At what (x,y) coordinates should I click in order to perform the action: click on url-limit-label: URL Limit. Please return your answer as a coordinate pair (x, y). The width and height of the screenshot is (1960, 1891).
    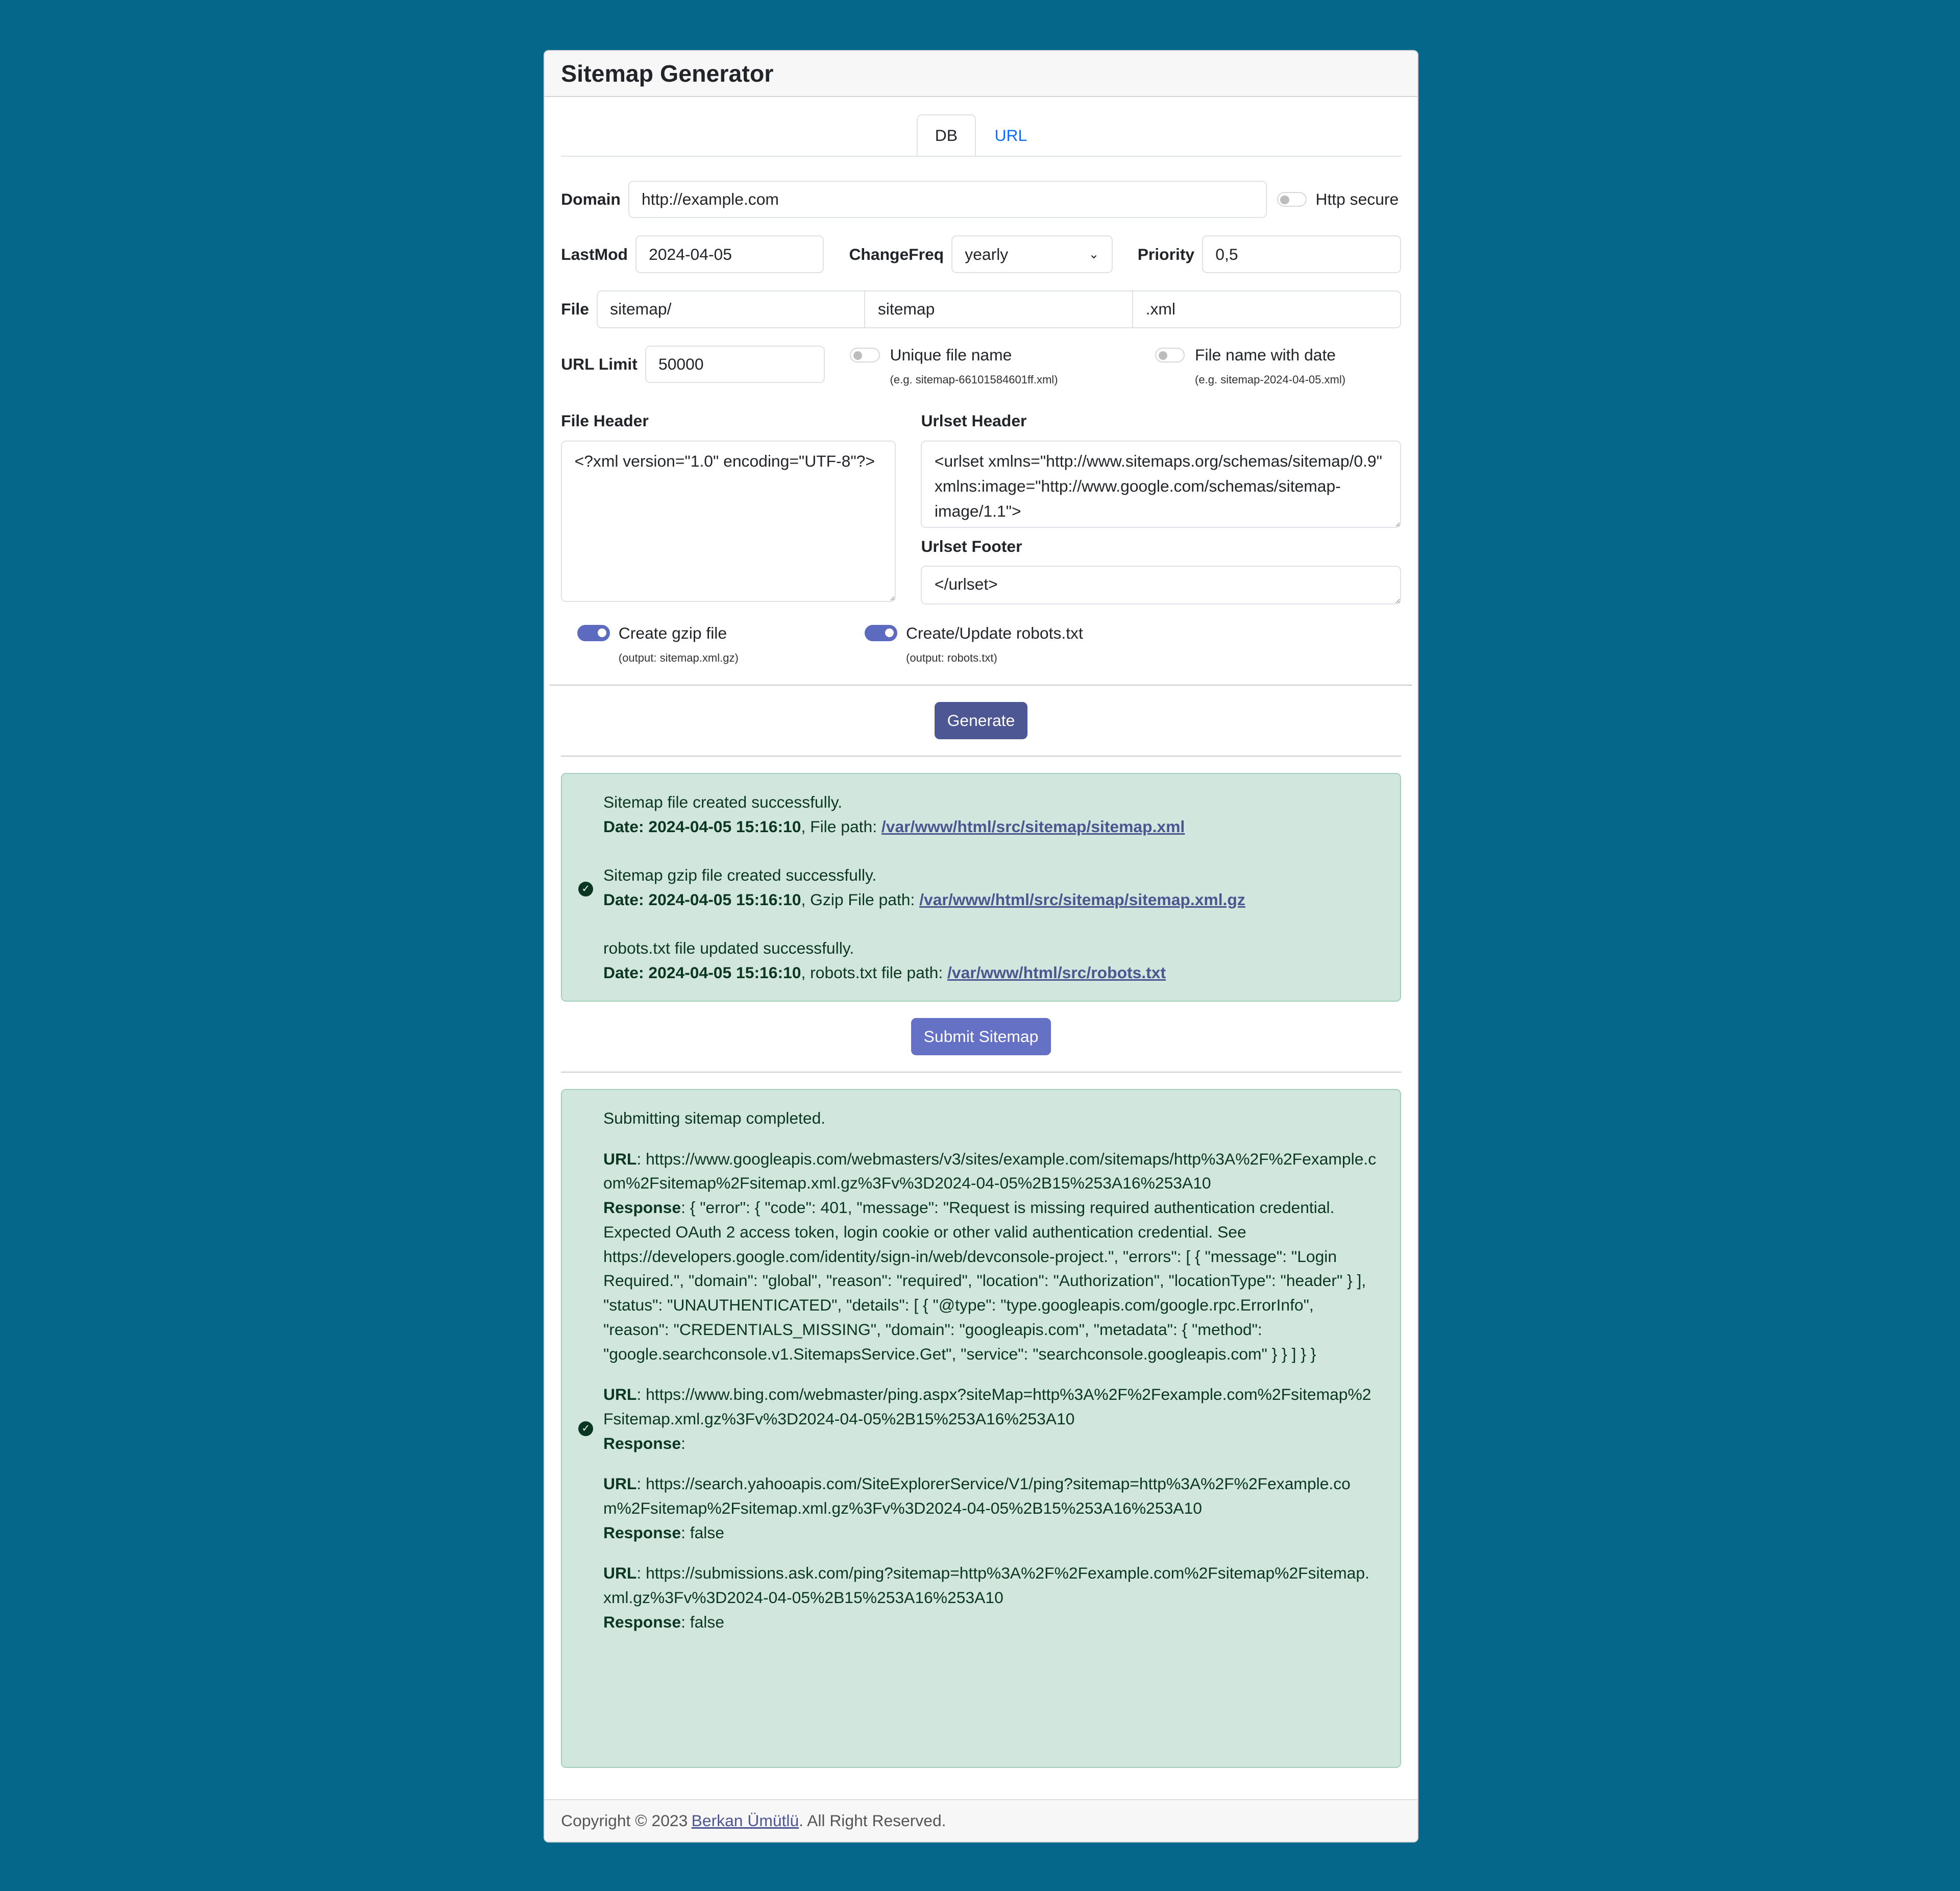
    Looking at the image, I should click on (599, 363).